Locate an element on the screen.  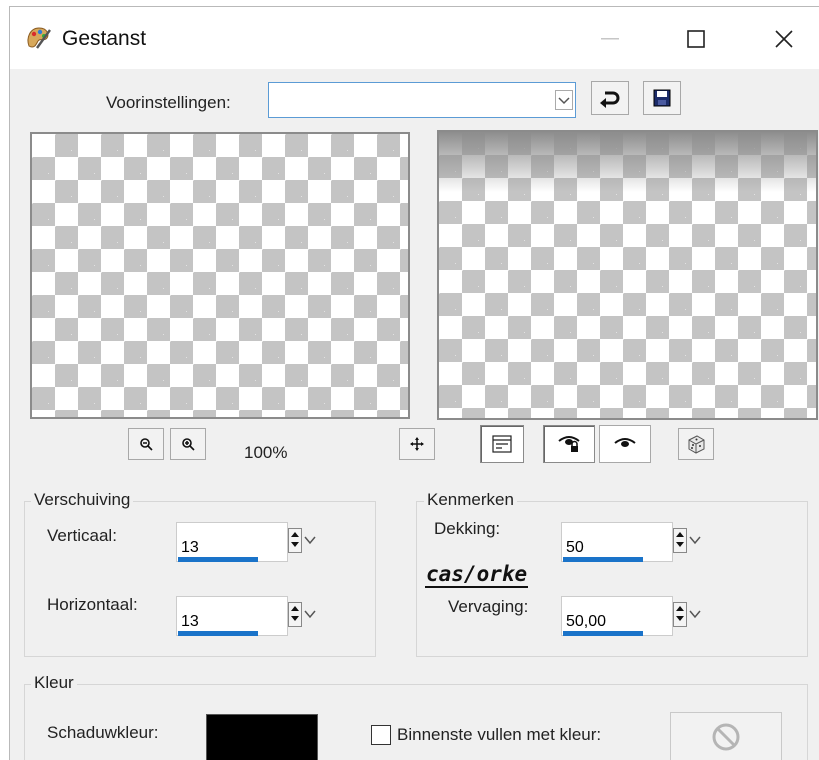
close-icon is located at coordinates (784, 39).